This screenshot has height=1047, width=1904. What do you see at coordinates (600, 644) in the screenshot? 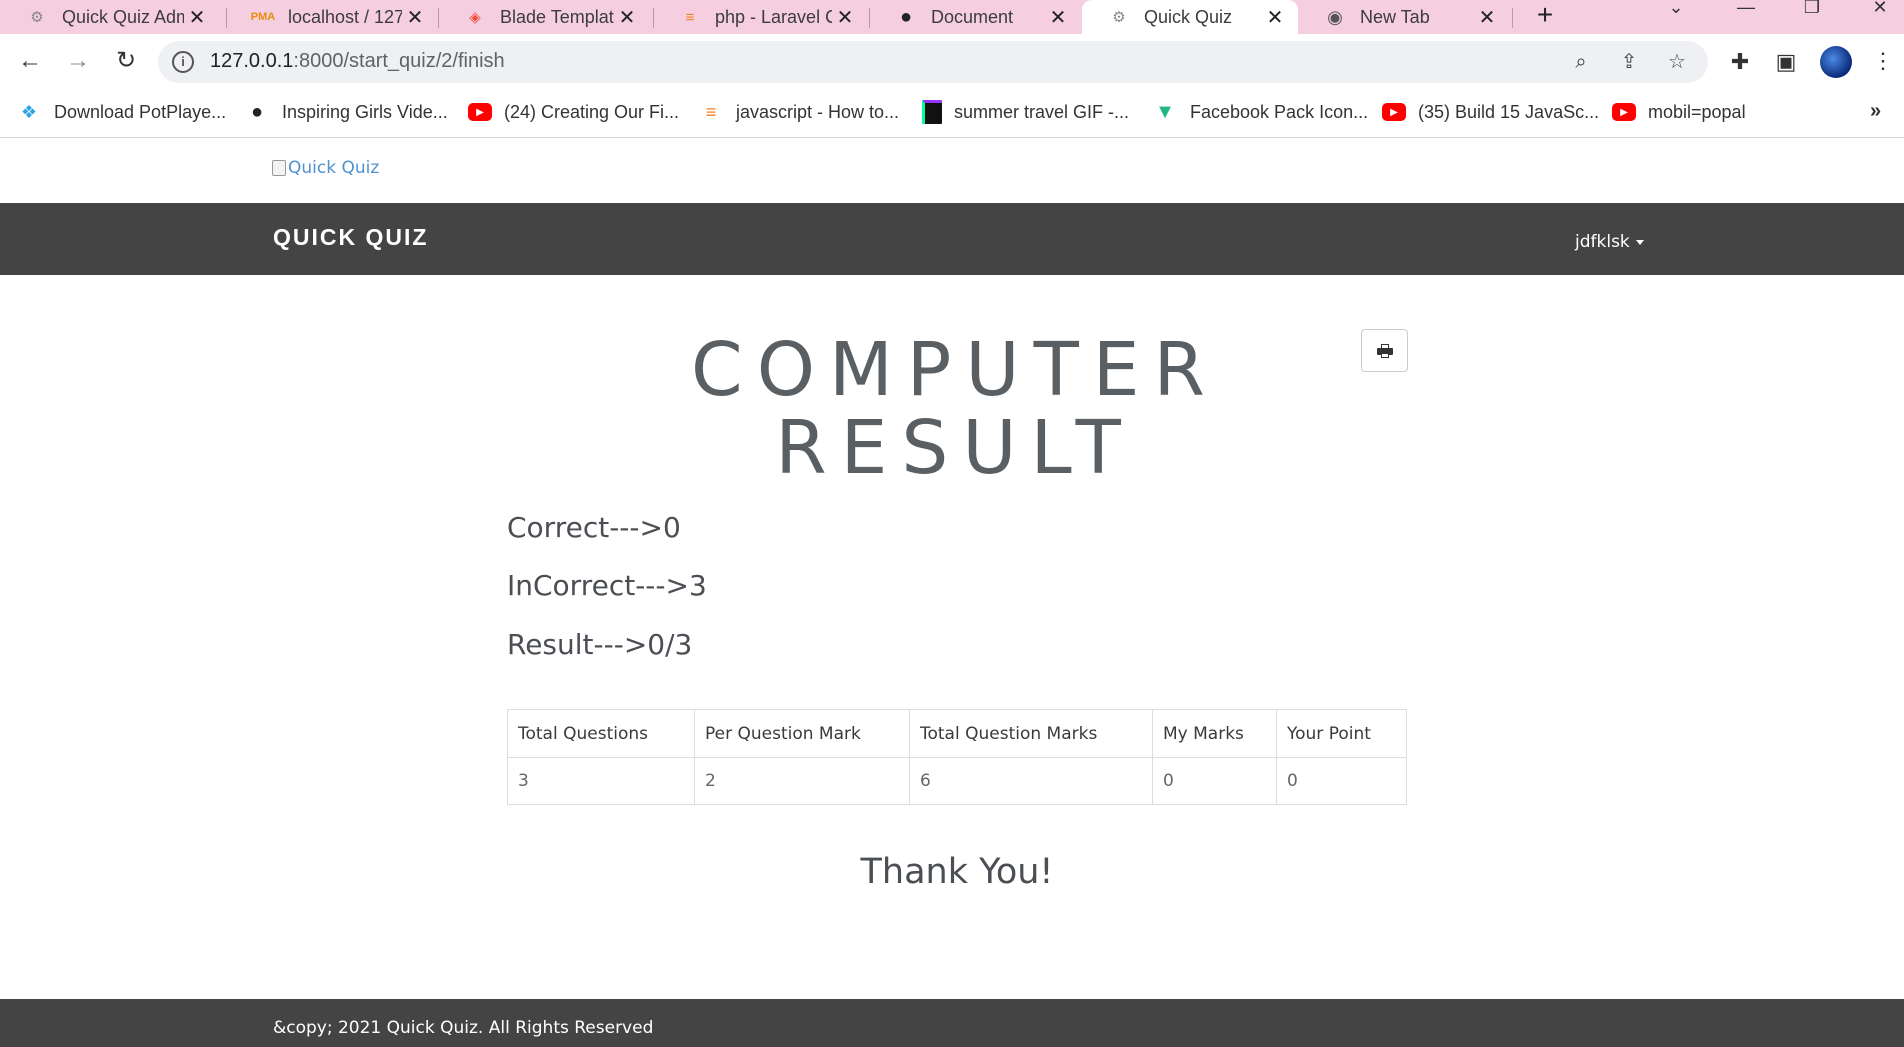
I see `result-score: Result--->0/3` at bounding box center [600, 644].